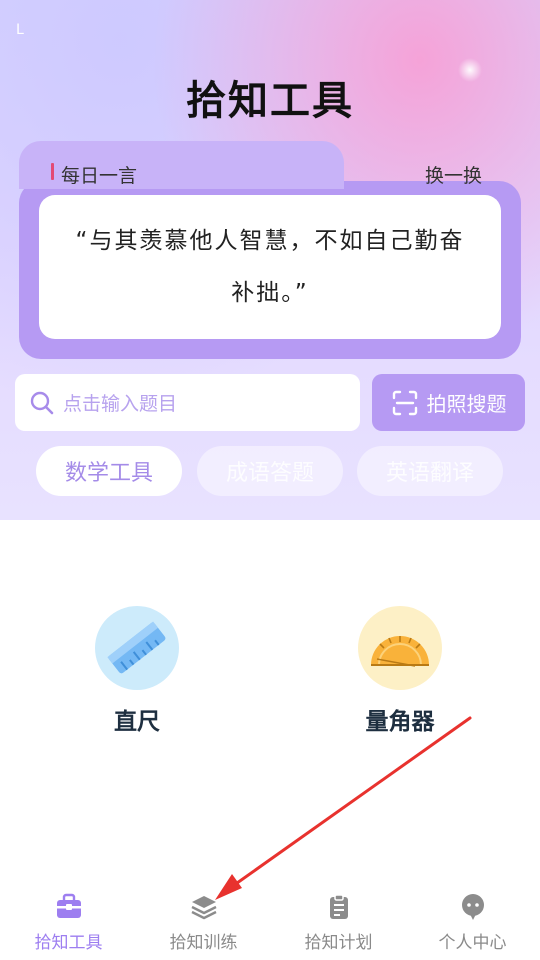 The height and width of the screenshot is (960, 540). Describe the element at coordinates (20, 30) in the screenshot. I see `status-indicator: L` at that location.